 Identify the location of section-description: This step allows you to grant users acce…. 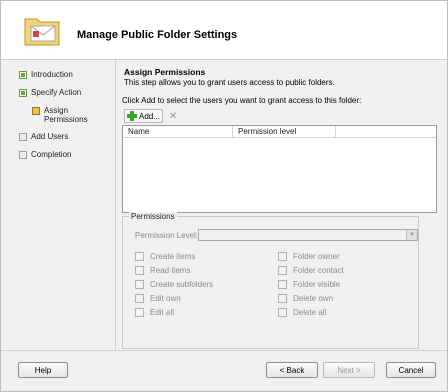
(229, 82).